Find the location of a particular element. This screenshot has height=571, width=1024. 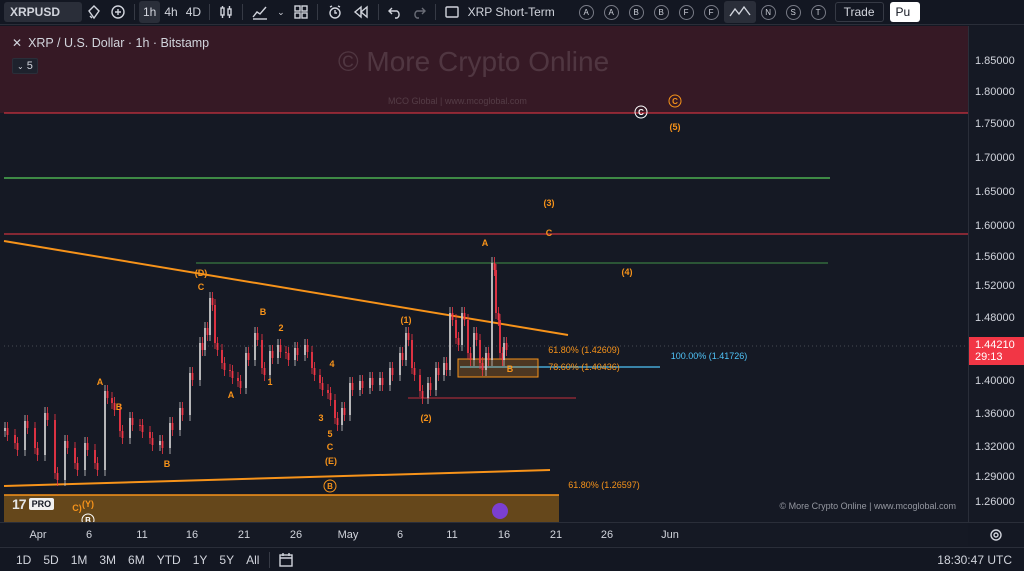

wave-label: (E) is located at coordinates (331, 461).